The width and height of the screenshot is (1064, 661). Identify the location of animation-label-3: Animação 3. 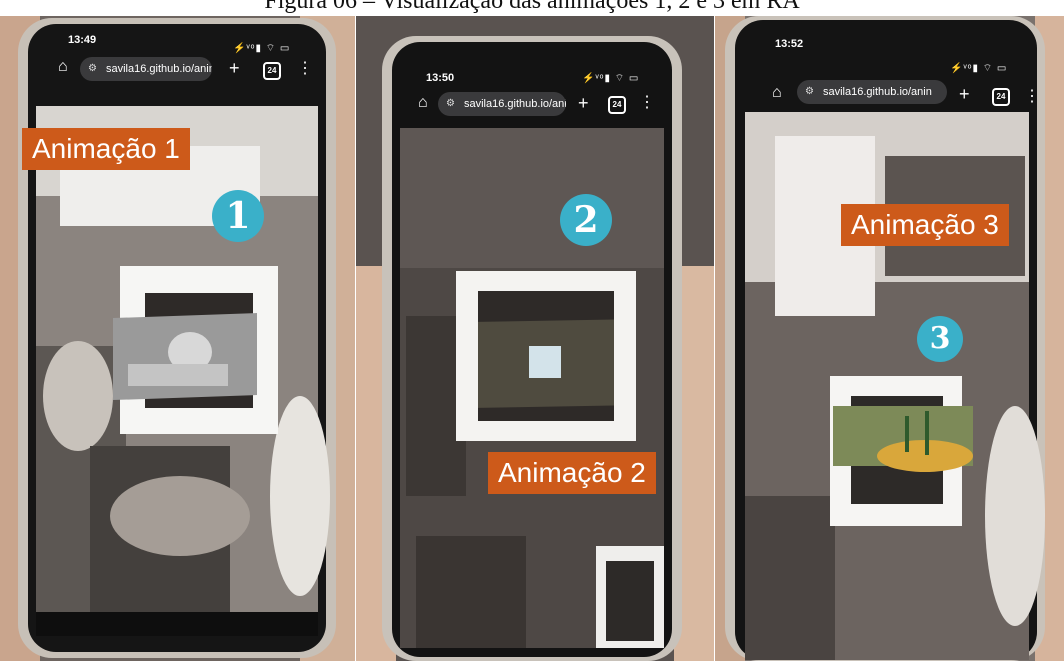
(925, 225).